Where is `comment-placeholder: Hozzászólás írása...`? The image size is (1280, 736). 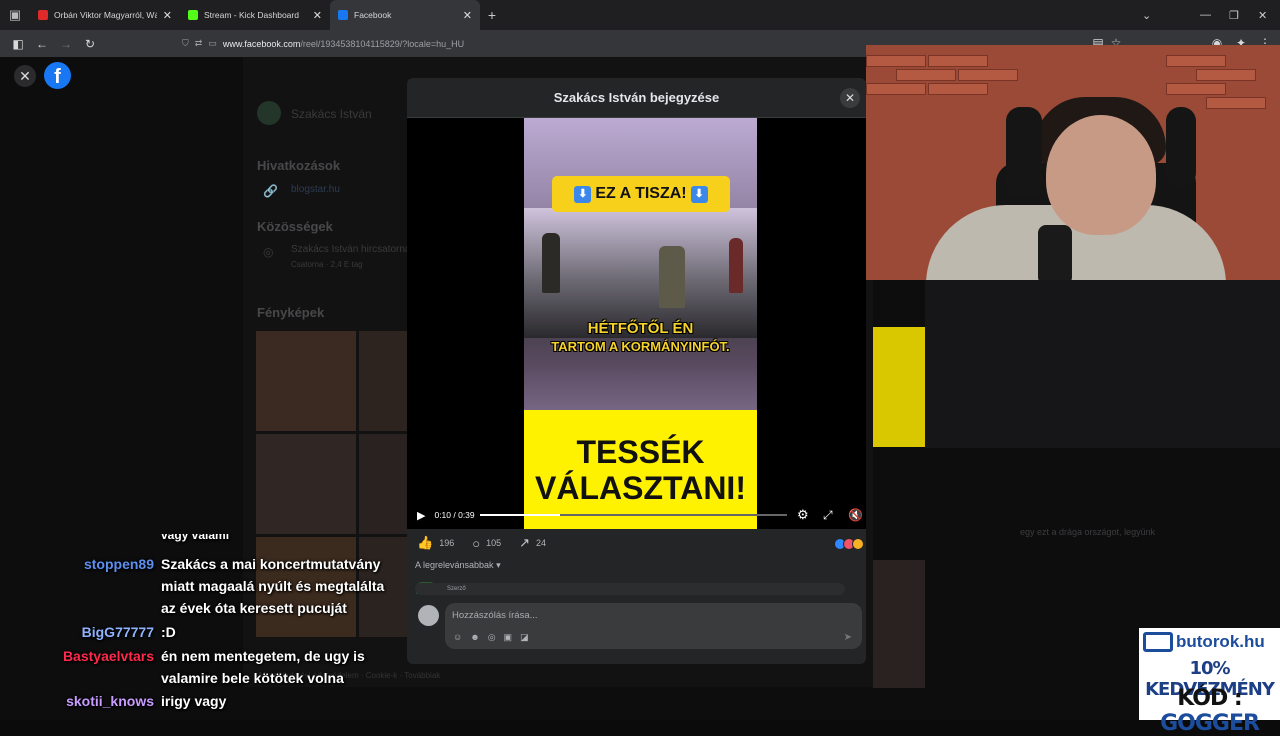 comment-placeholder: Hozzászólás írása... is located at coordinates (495, 615).